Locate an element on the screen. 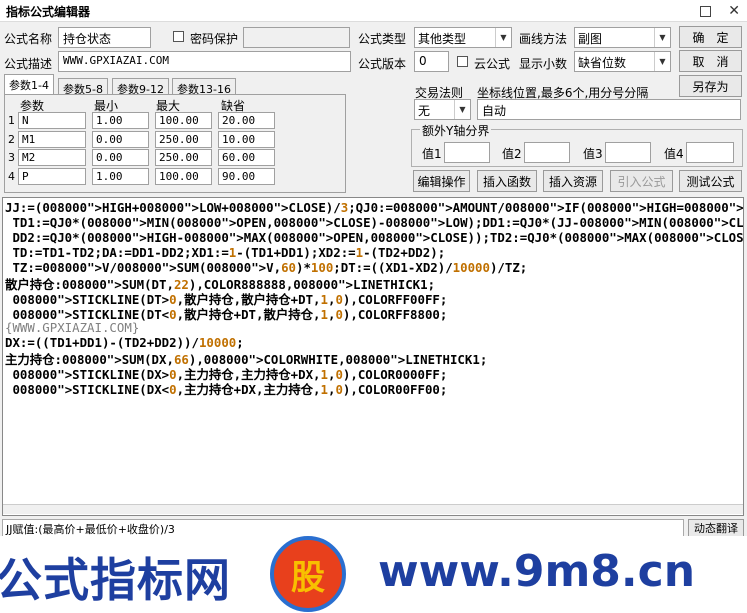 Image resolution: width=747 pixels, height=613 pixels. y-value-2-input is located at coordinates (547, 152).